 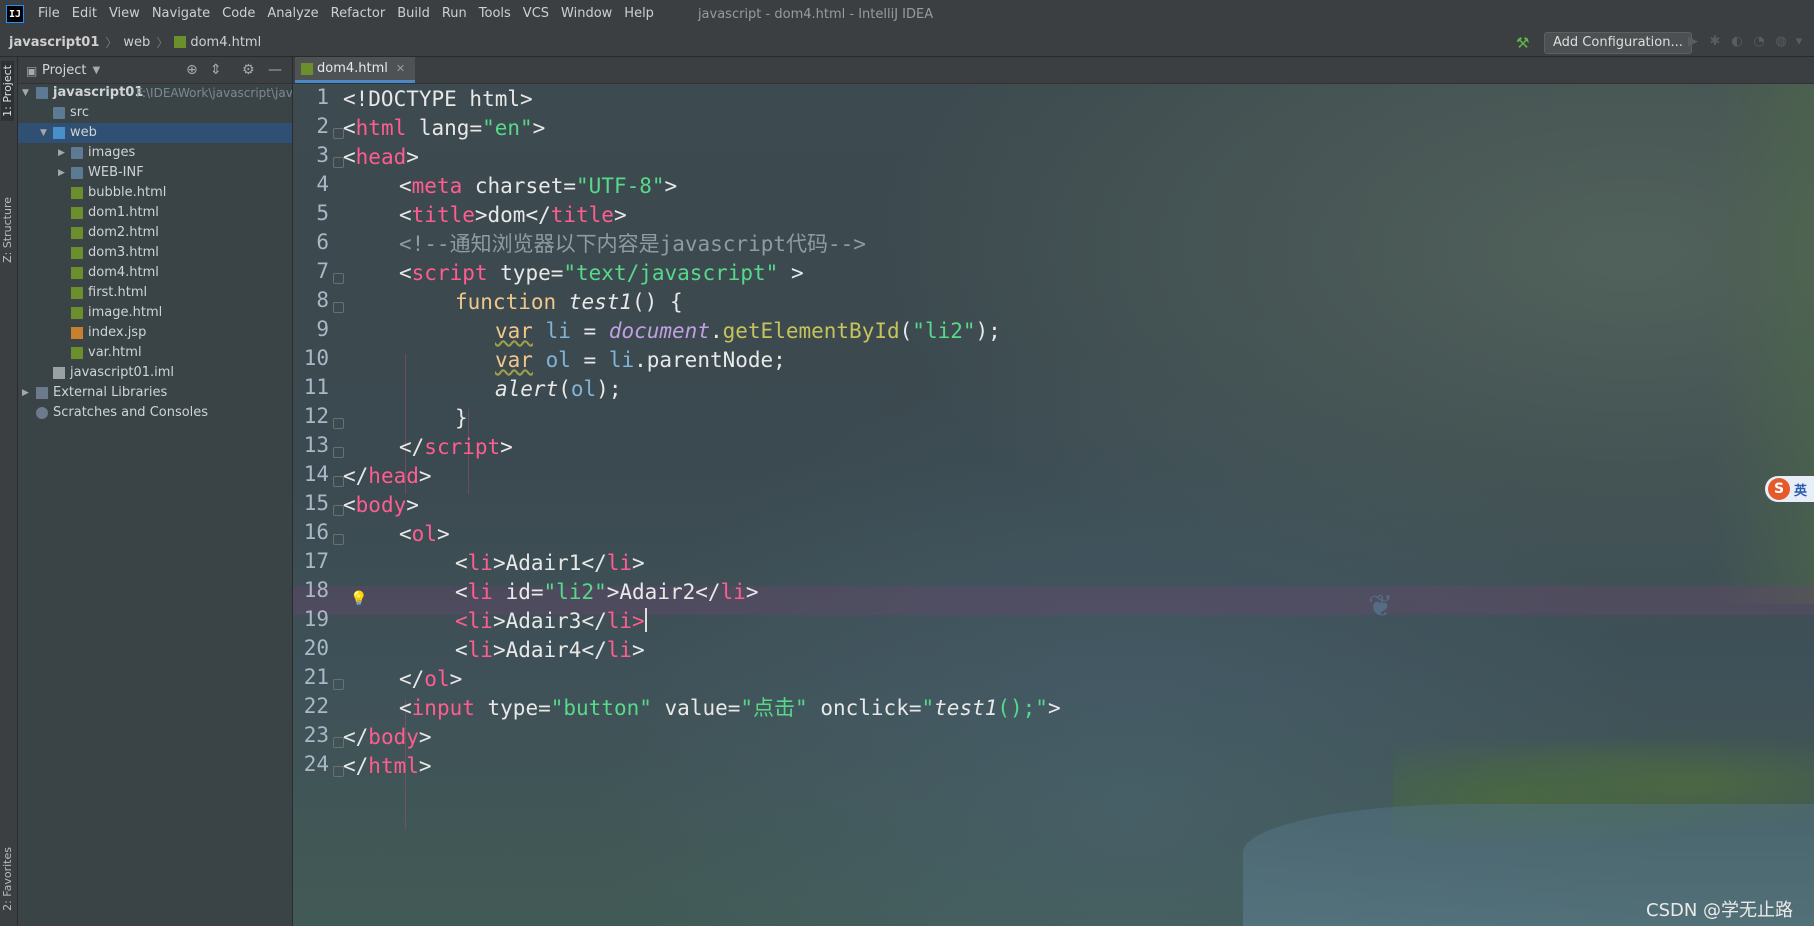 What do you see at coordinates (248, 70) in the screenshot?
I see `gear-icon: ⚙` at bounding box center [248, 70].